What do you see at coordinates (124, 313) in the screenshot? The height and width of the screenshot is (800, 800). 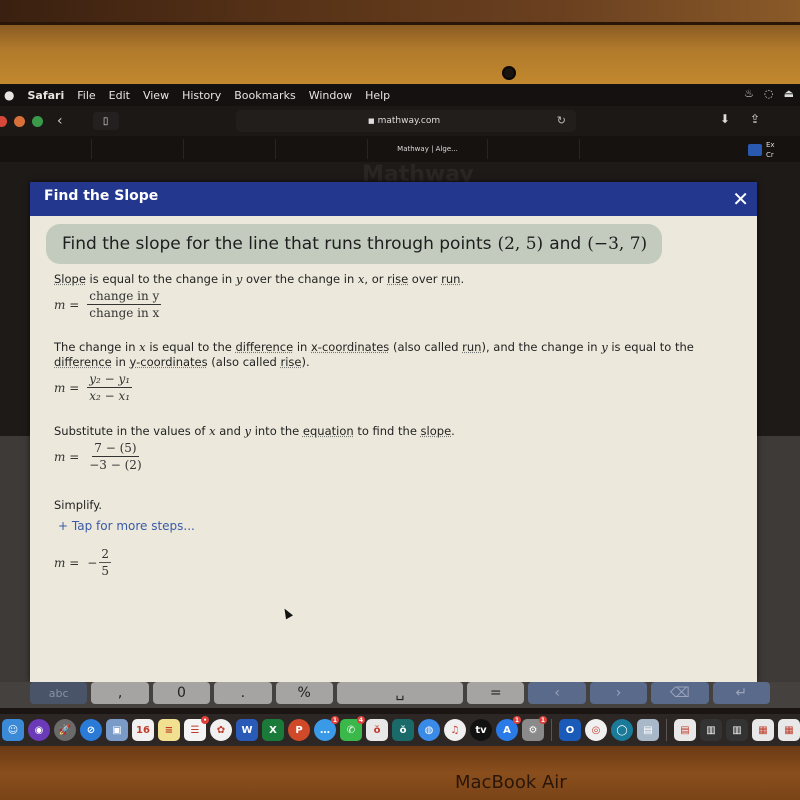 I see `fraction-denominator: change in x` at bounding box center [124, 313].